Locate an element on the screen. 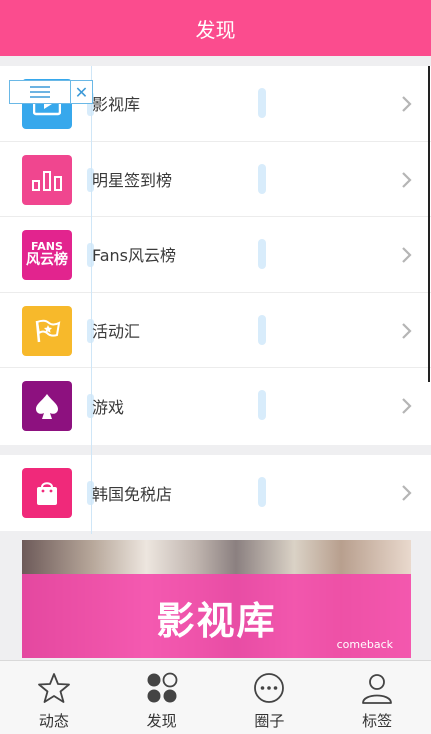 This screenshot has width=431, height=734. tab-feed: 动态 is located at coordinates (54, 697).